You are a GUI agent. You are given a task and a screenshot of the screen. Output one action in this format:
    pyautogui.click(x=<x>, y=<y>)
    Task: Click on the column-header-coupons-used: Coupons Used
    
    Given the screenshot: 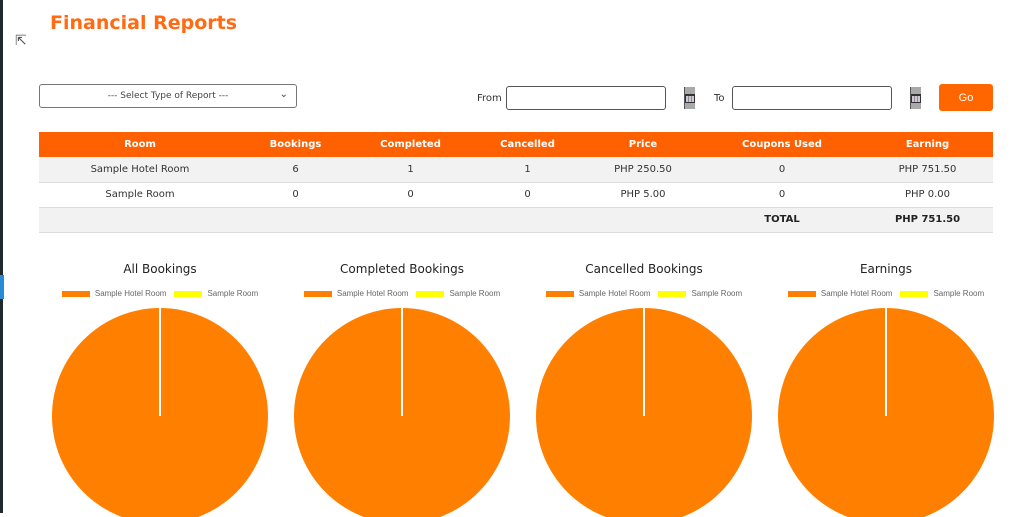 What is the action you would take?
    pyautogui.click(x=782, y=144)
    